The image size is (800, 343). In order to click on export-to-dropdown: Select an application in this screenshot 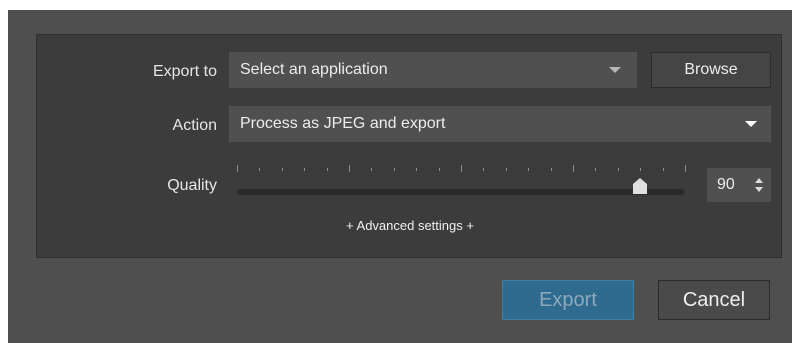, I will do `click(433, 70)`.